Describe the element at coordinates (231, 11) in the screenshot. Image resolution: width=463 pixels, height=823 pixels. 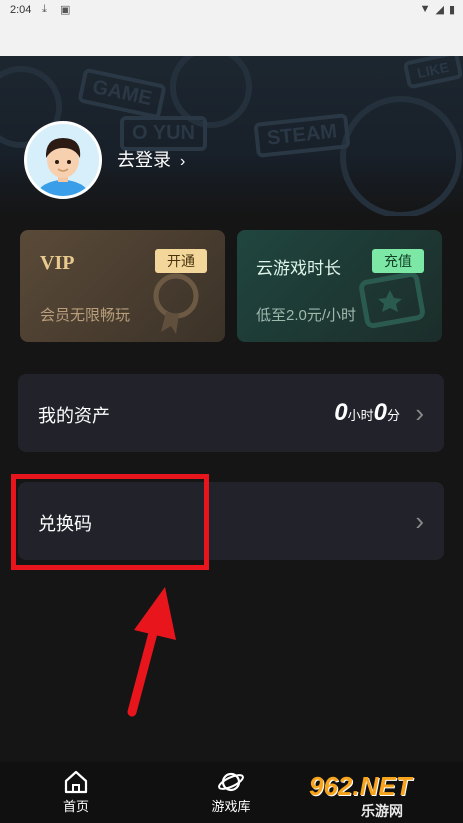
I see `status-bar: 2:04 ⤓ ▣ ▼ ◢ ▮` at that location.